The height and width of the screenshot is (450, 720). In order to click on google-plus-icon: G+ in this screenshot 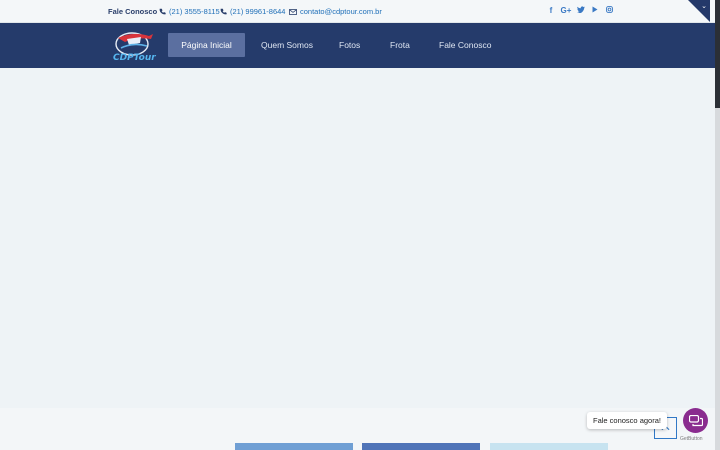, I will do `click(566, 11)`.